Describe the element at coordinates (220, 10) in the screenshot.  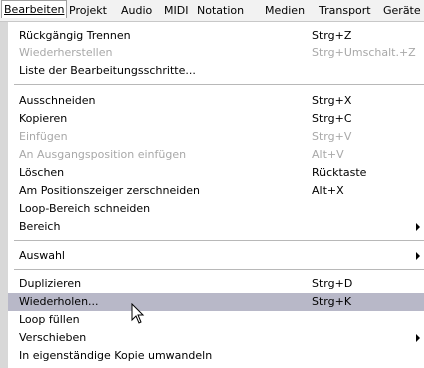
I see `menu-notation: Notation` at that location.